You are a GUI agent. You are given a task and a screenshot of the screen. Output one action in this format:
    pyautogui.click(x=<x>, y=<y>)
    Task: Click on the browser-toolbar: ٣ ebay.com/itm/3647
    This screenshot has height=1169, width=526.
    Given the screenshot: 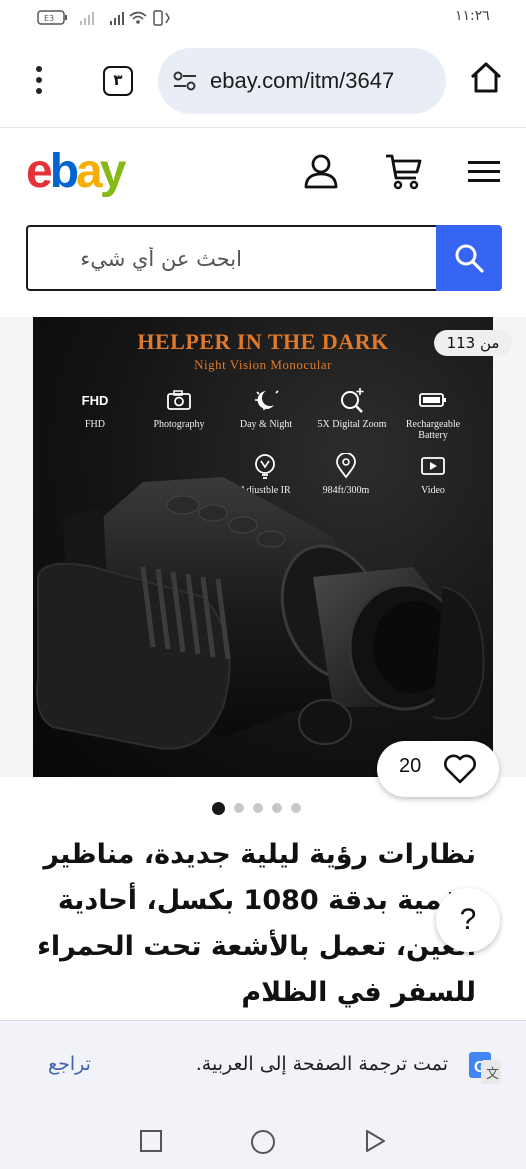 What is the action you would take?
    pyautogui.click(x=263, y=82)
    